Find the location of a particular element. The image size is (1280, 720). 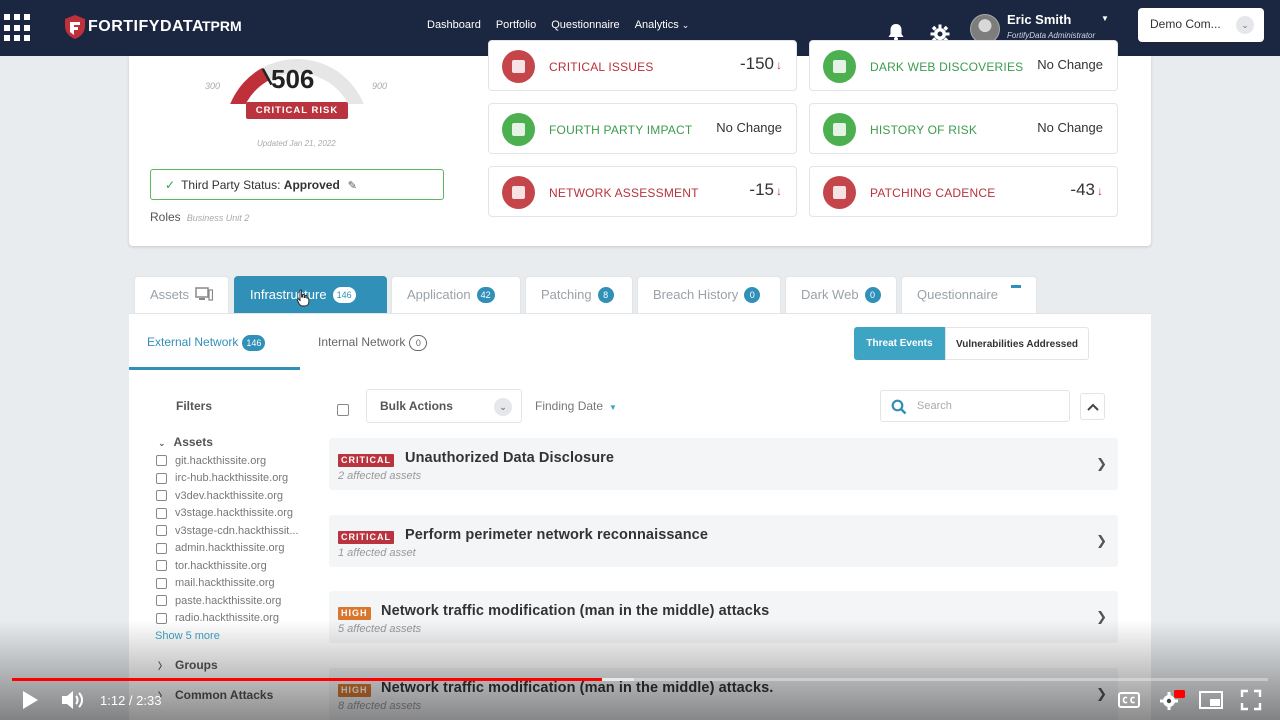

finding-date-sort: Finding Date ▼ is located at coordinates (576, 406).